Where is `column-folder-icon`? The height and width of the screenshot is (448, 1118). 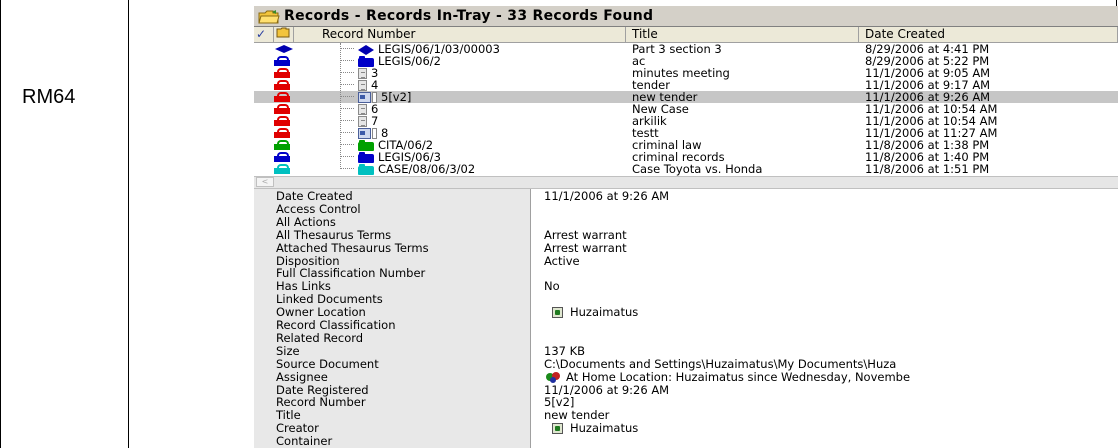
column-folder-icon is located at coordinates (284, 34).